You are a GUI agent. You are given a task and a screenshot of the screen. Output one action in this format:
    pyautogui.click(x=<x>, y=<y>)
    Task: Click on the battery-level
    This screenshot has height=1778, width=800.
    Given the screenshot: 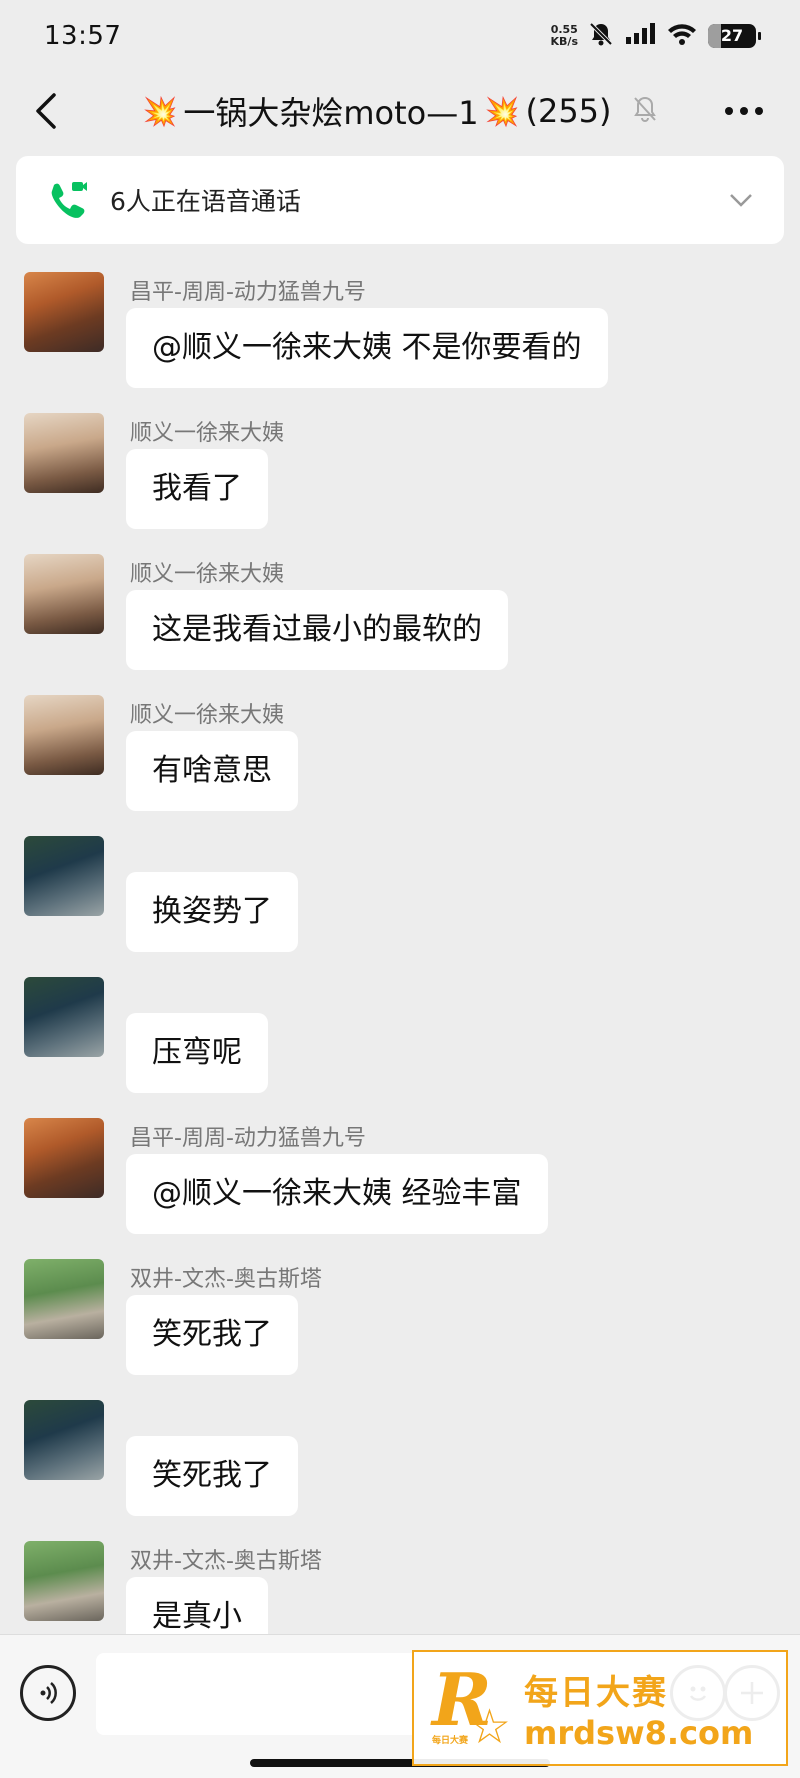 What is the action you would take?
    pyautogui.click(x=714, y=36)
    